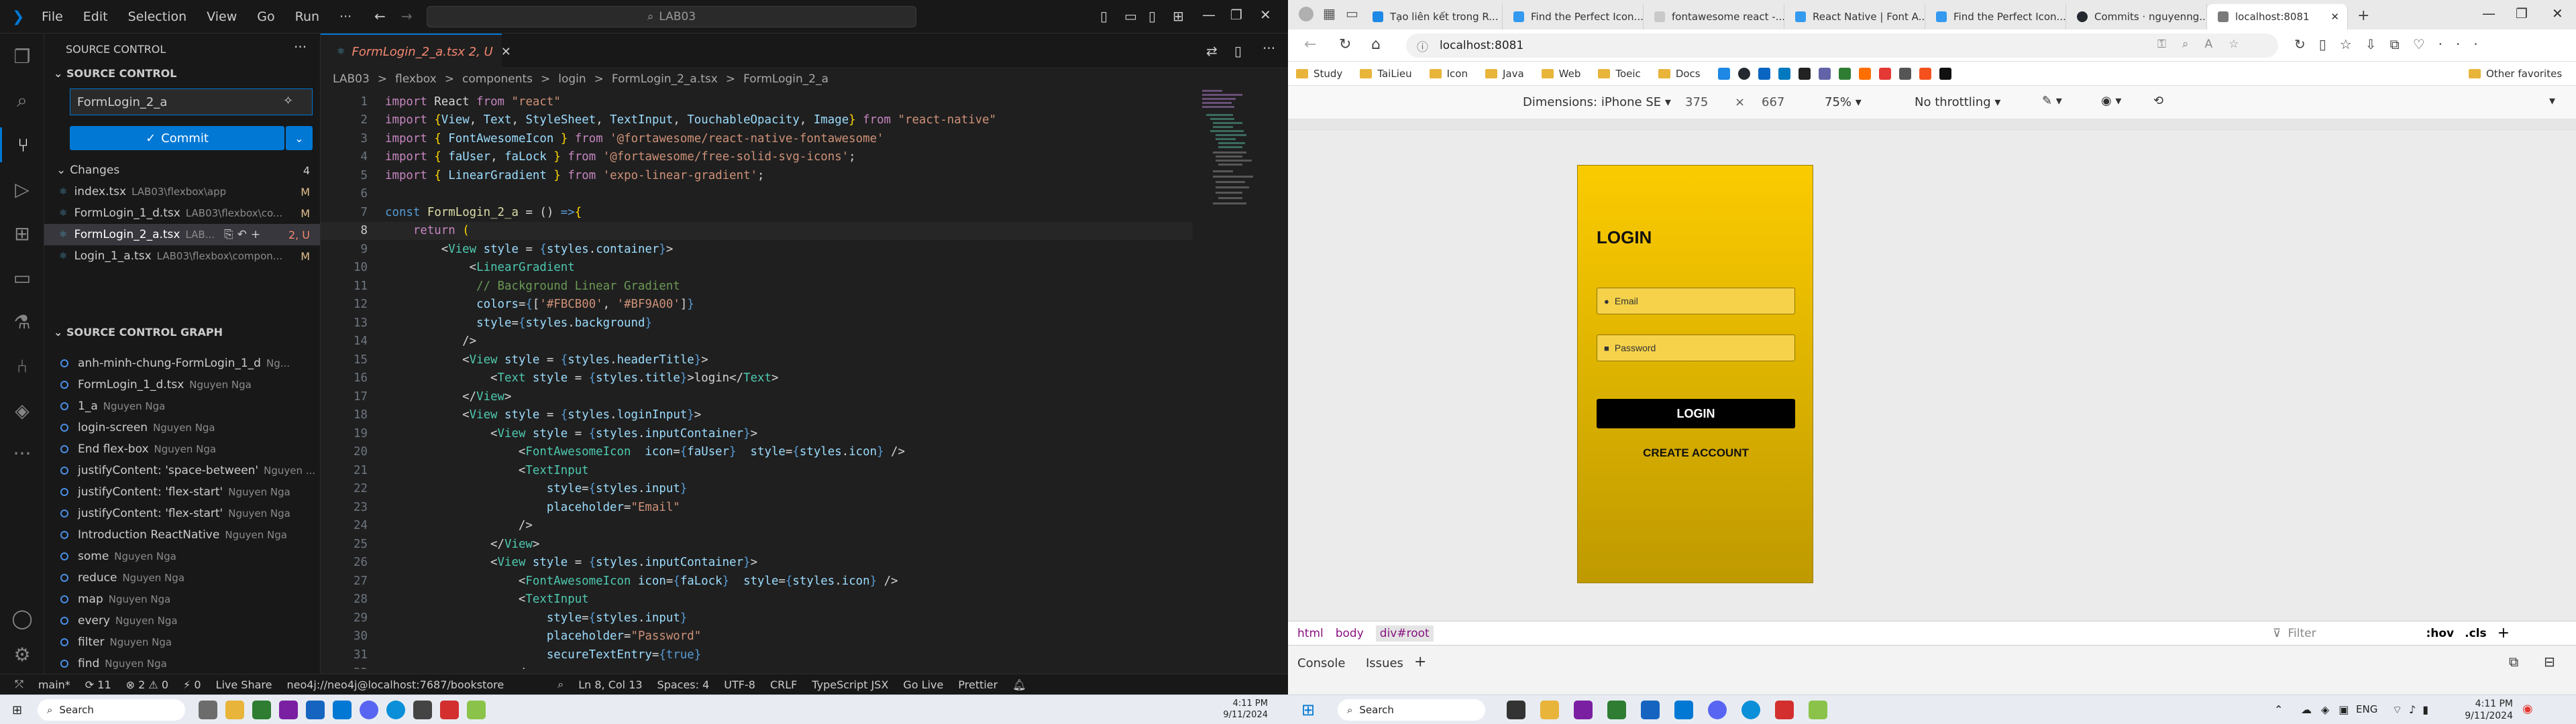 This screenshot has width=2576, height=724. I want to click on remote-explorer-icon: ▭, so click(22, 277).